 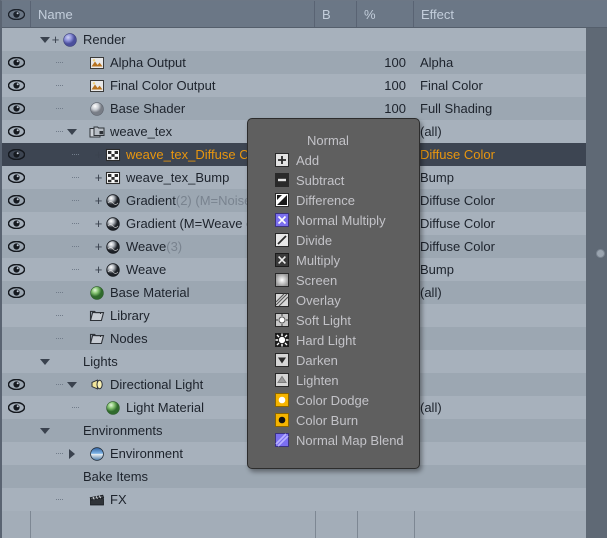 What do you see at coordinates (333, 240) in the screenshot?
I see `menu-item-divide: Divide` at bounding box center [333, 240].